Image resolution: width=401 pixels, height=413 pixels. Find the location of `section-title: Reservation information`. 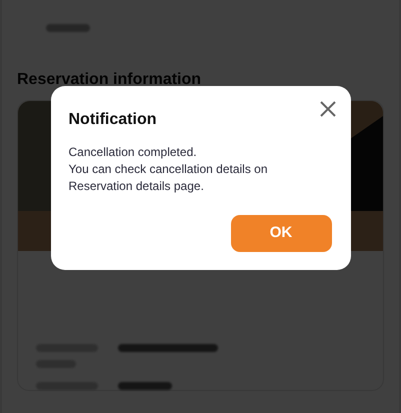

section-title: Reservation information is located at coordinates (109, 80).